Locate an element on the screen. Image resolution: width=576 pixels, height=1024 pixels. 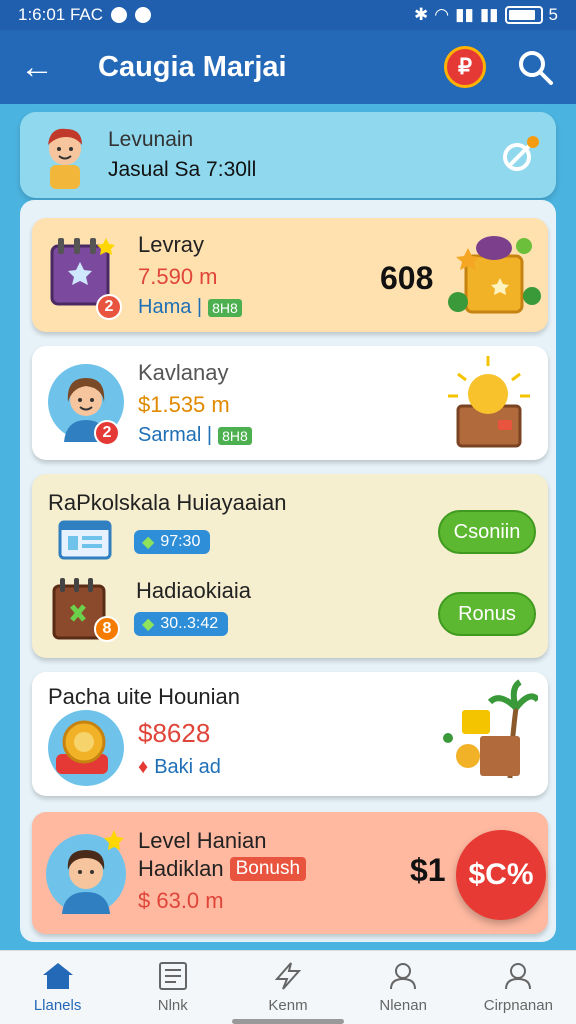
card-subtitle: Hadiklan Bonush is located at coordinates (222, 869).